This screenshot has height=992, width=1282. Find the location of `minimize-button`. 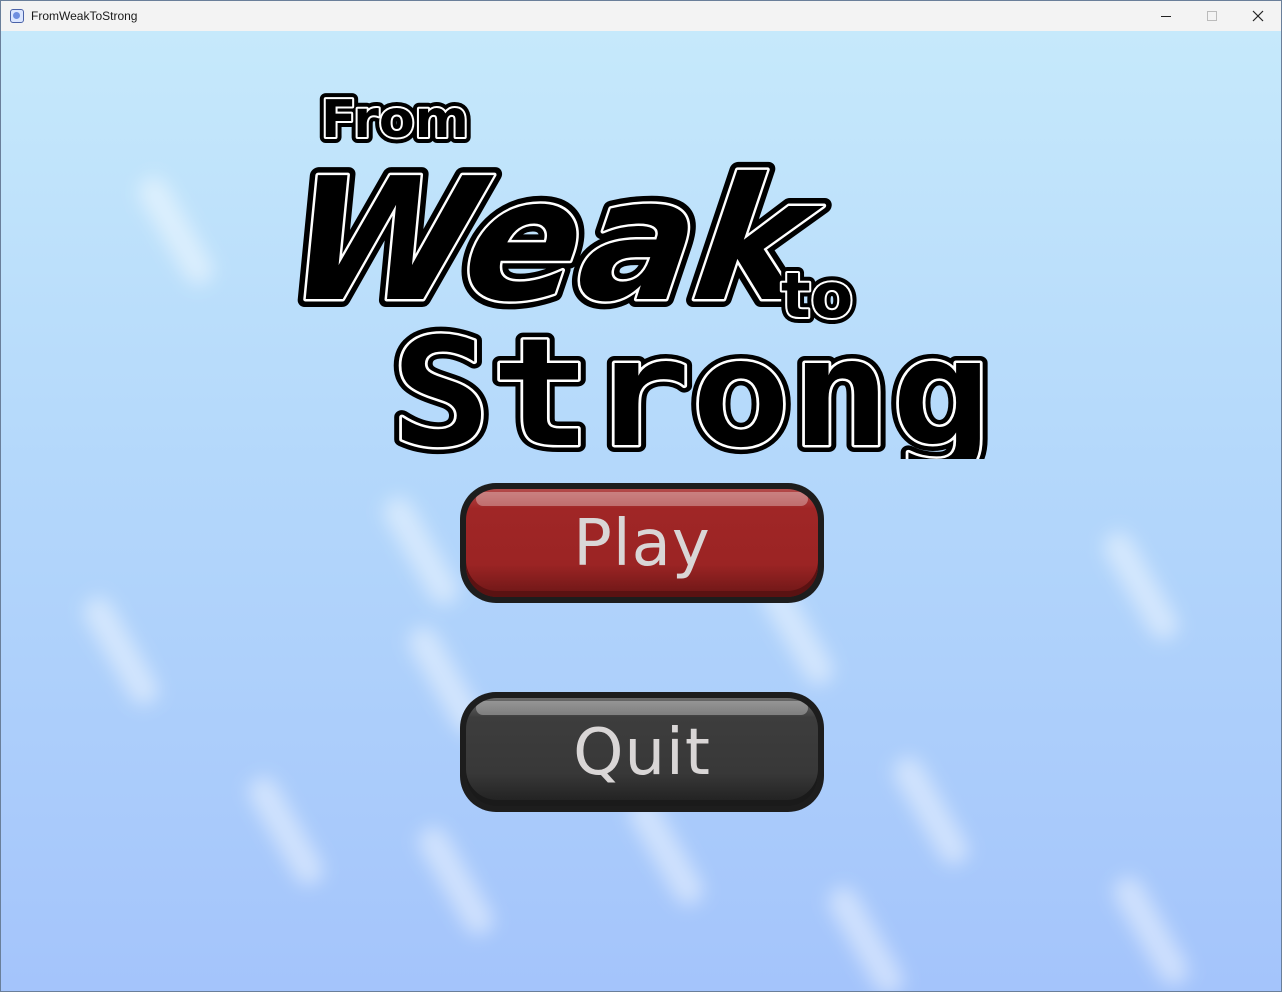

minimize-button is located at coordinates (1166, 16).